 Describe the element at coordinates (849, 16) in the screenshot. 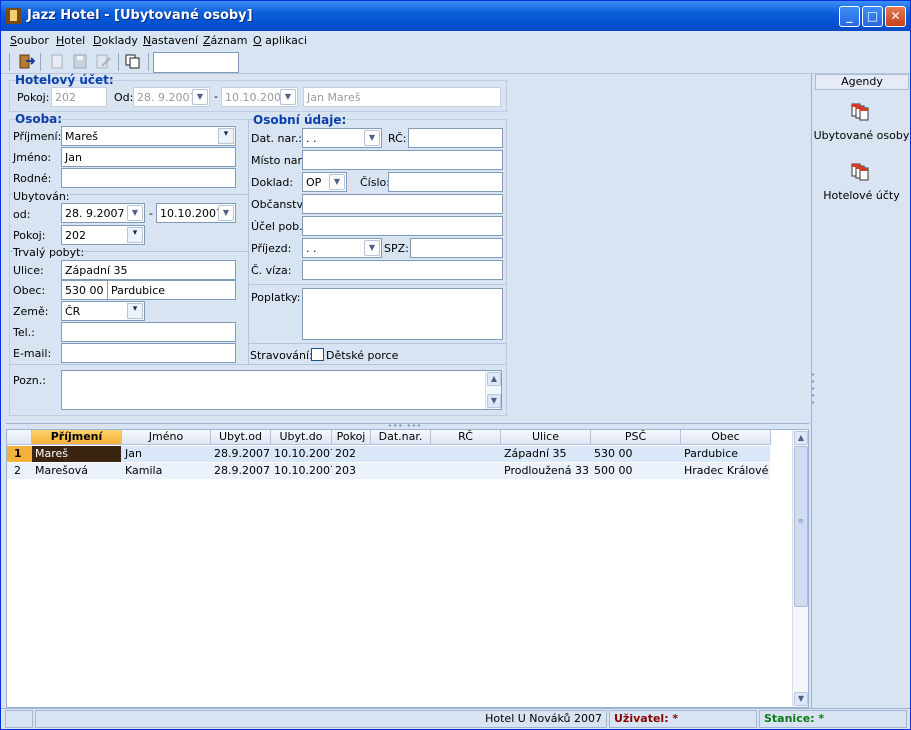

I see `minimize-button: _` at that location.